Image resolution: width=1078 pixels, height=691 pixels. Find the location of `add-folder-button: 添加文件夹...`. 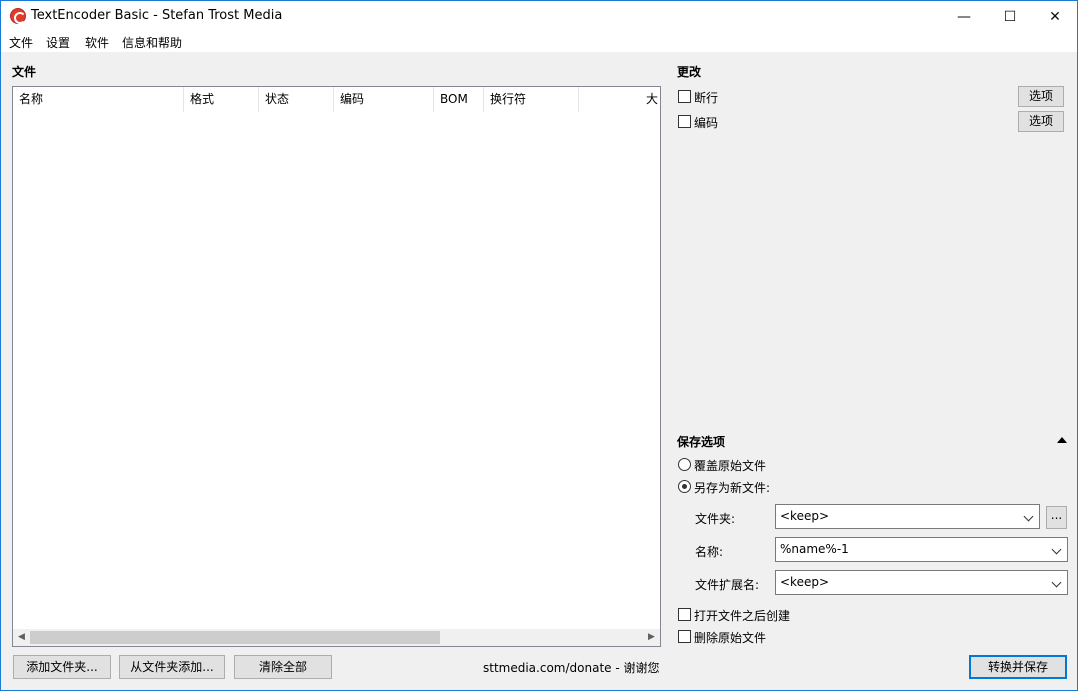

add-folder-button: 添加文件夹... is located at coordinates (62, 667).